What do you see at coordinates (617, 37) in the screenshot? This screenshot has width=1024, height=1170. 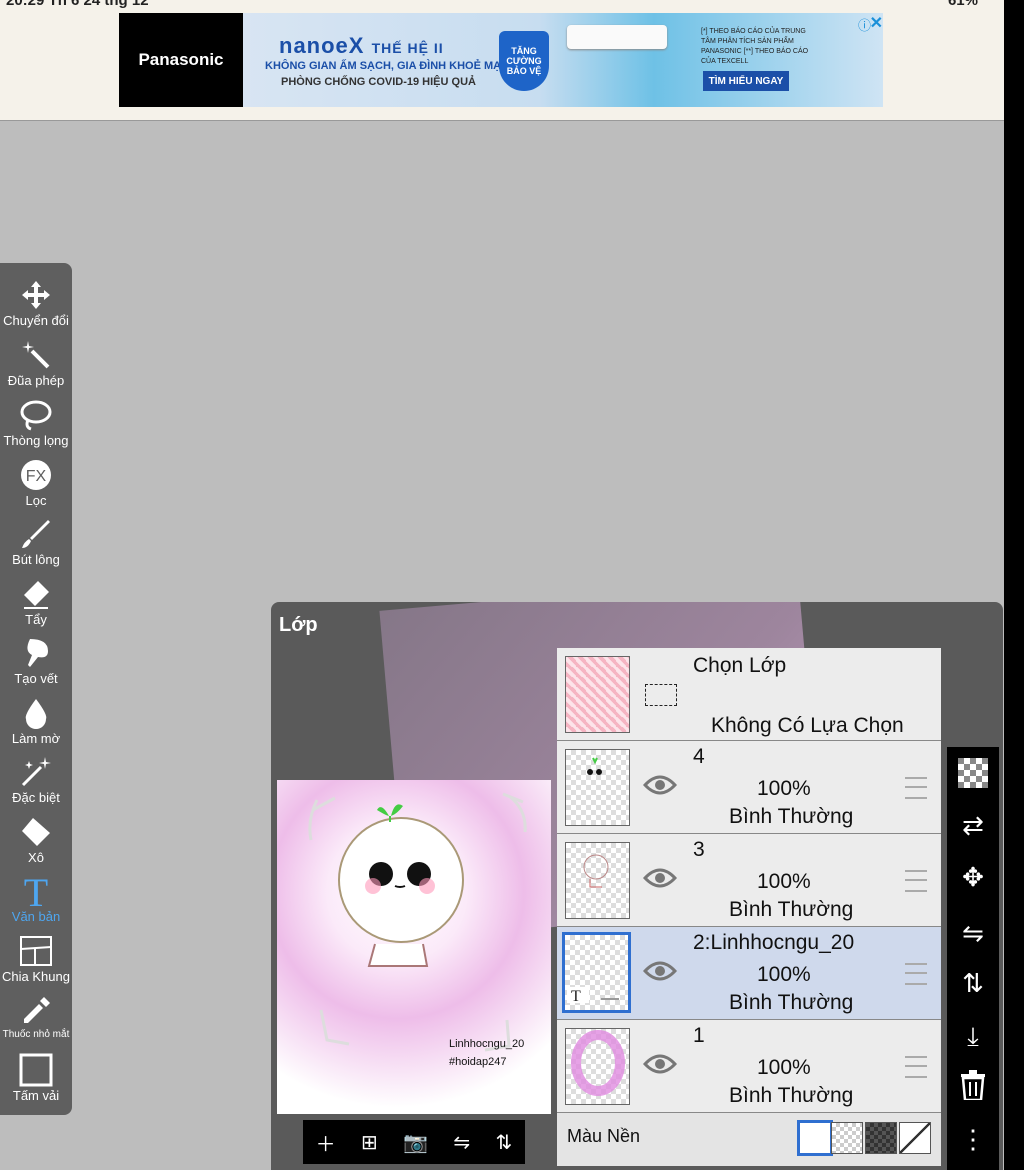 I see `air-conditioner-image` at bounding box center [617, 37].